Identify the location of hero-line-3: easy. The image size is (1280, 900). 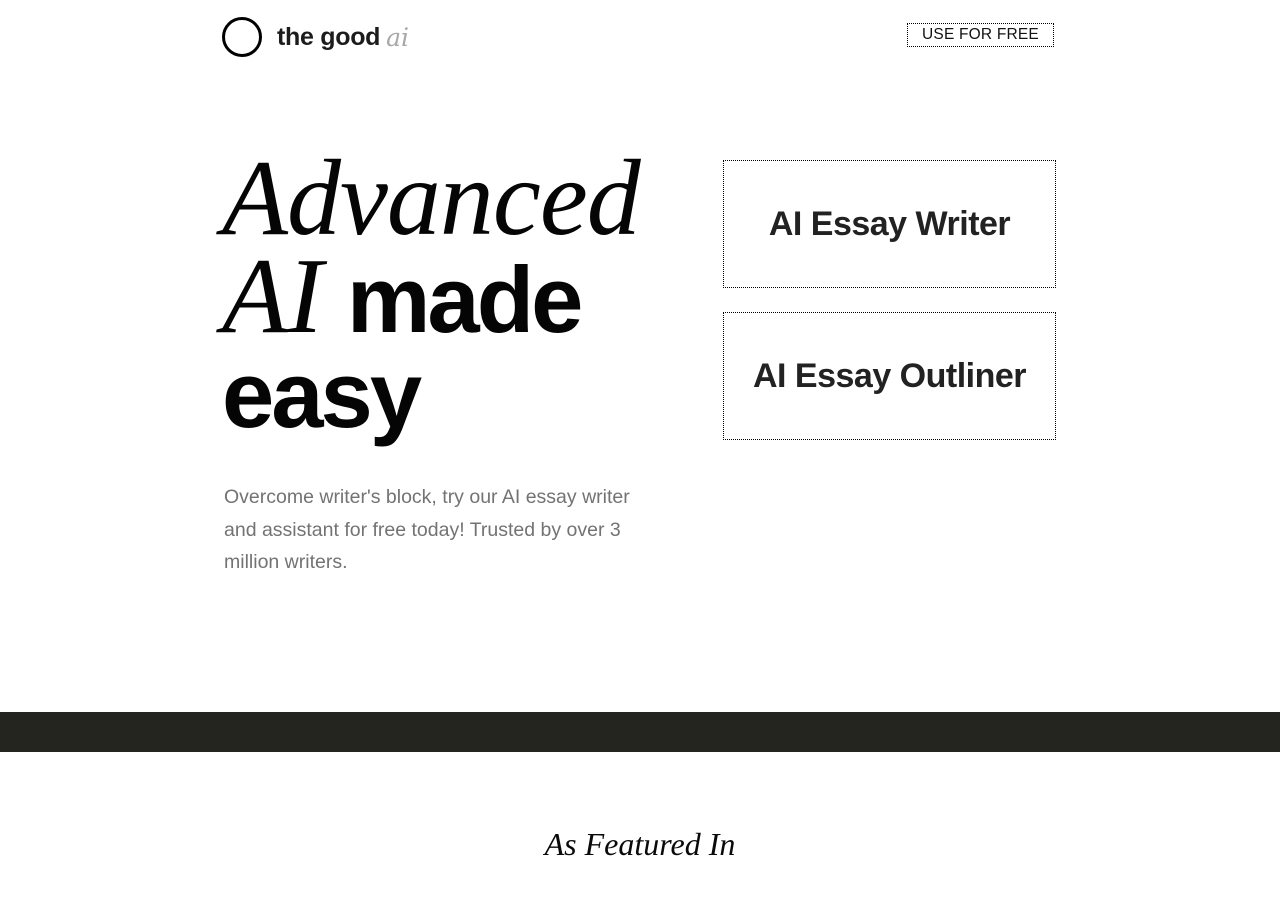
(457, 395).